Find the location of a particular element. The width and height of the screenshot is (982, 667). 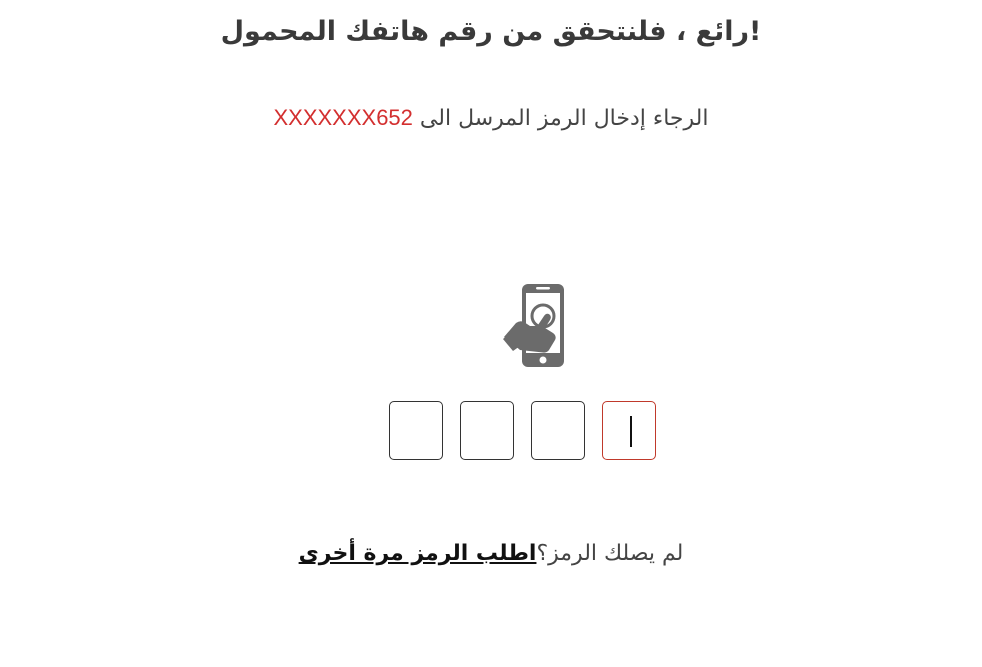

resend-code-link: اطلب الرمز مرة أخرى is located at coordinates (418, 553).